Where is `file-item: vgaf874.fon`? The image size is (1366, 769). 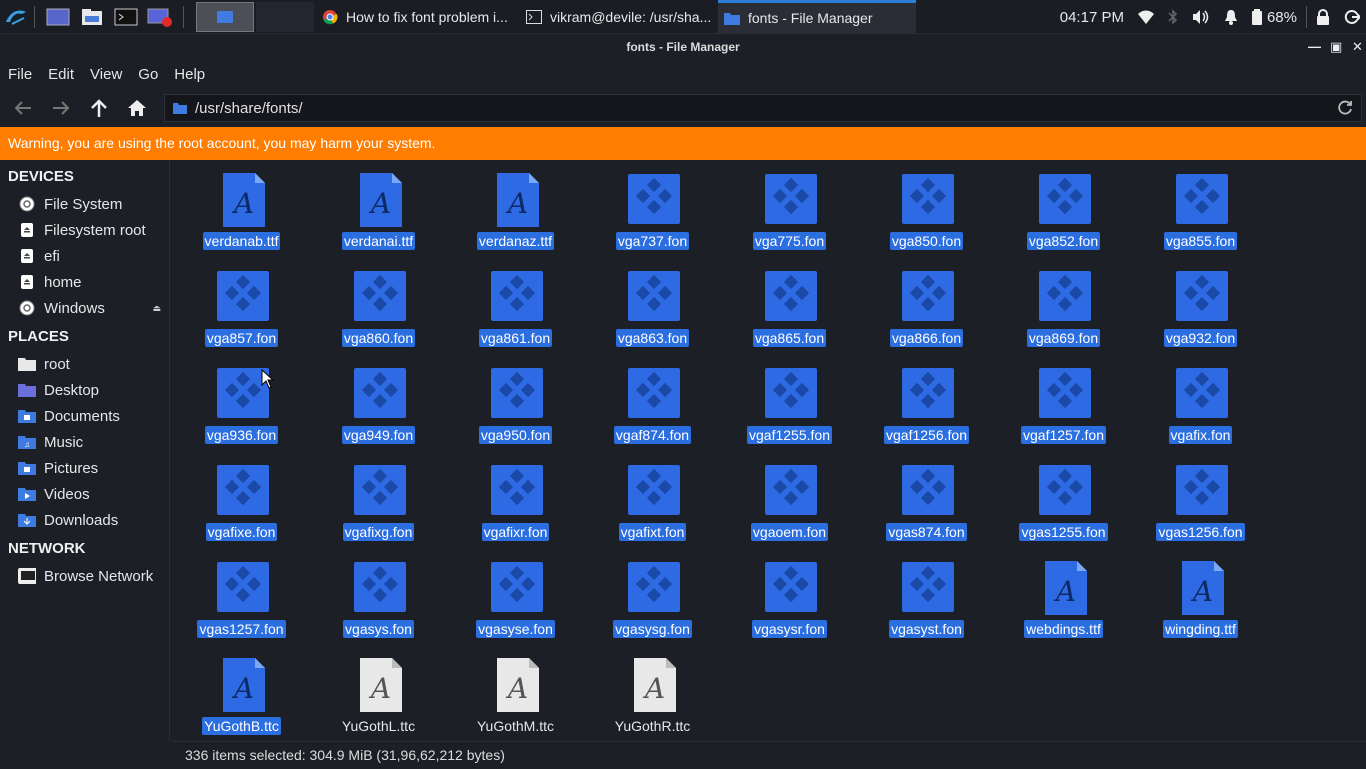 file-item: vgaf874.fon is located at coordinates (652, 405).